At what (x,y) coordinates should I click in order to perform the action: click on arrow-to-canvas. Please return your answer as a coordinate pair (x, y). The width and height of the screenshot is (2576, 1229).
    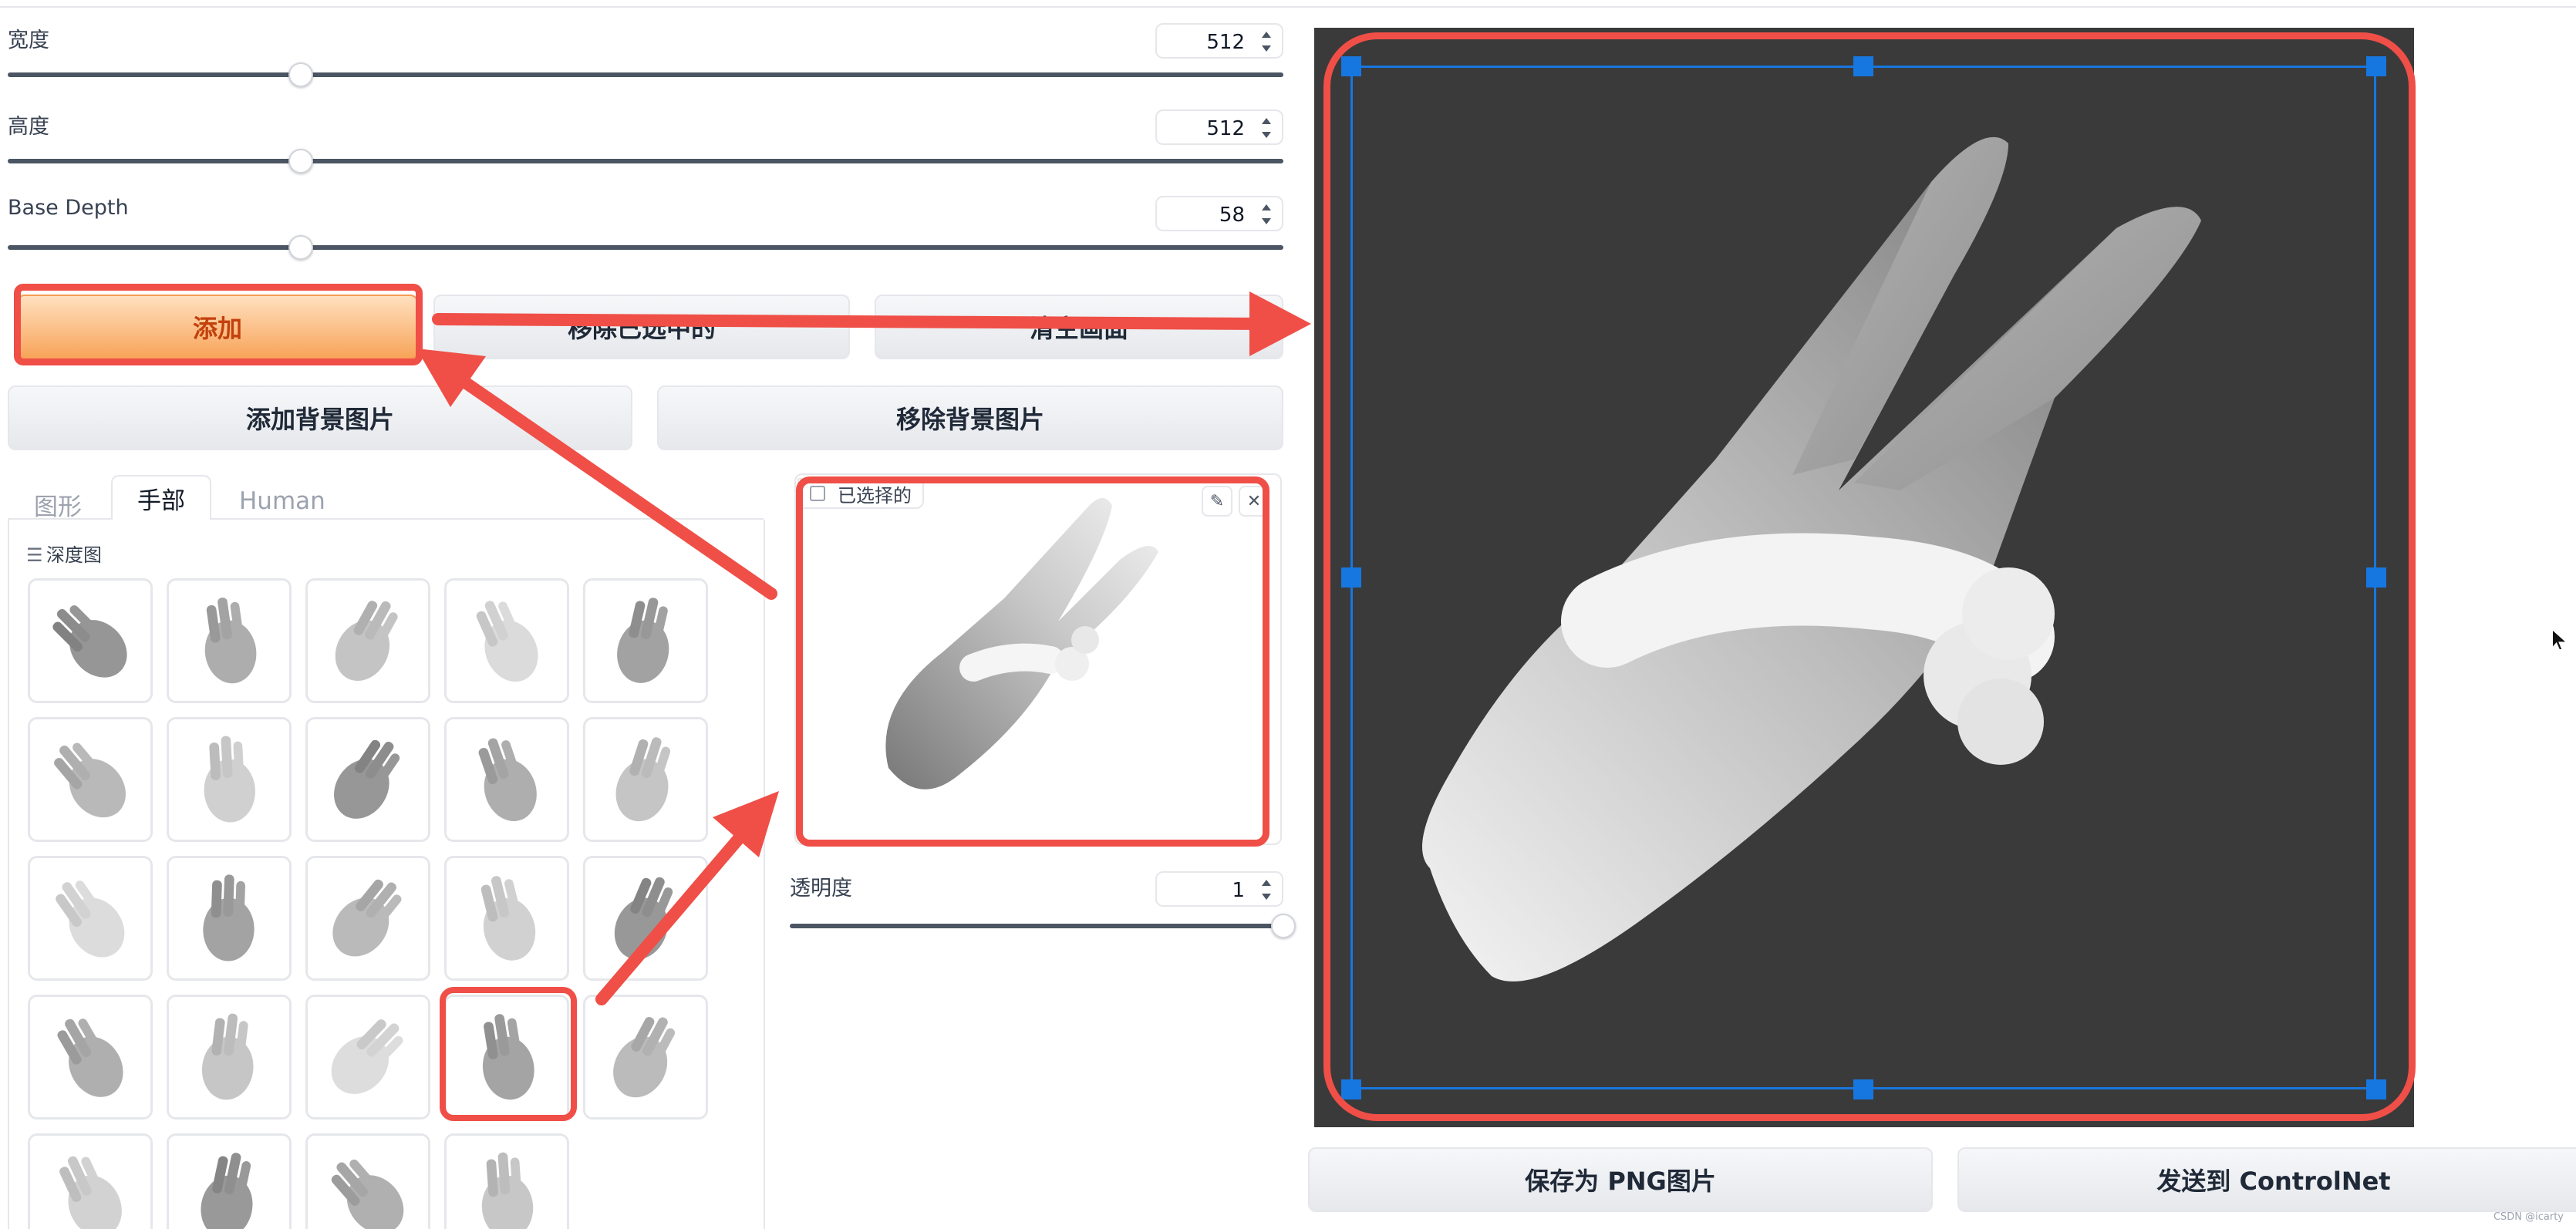
    Looking at the image, I should click on (851, 321).